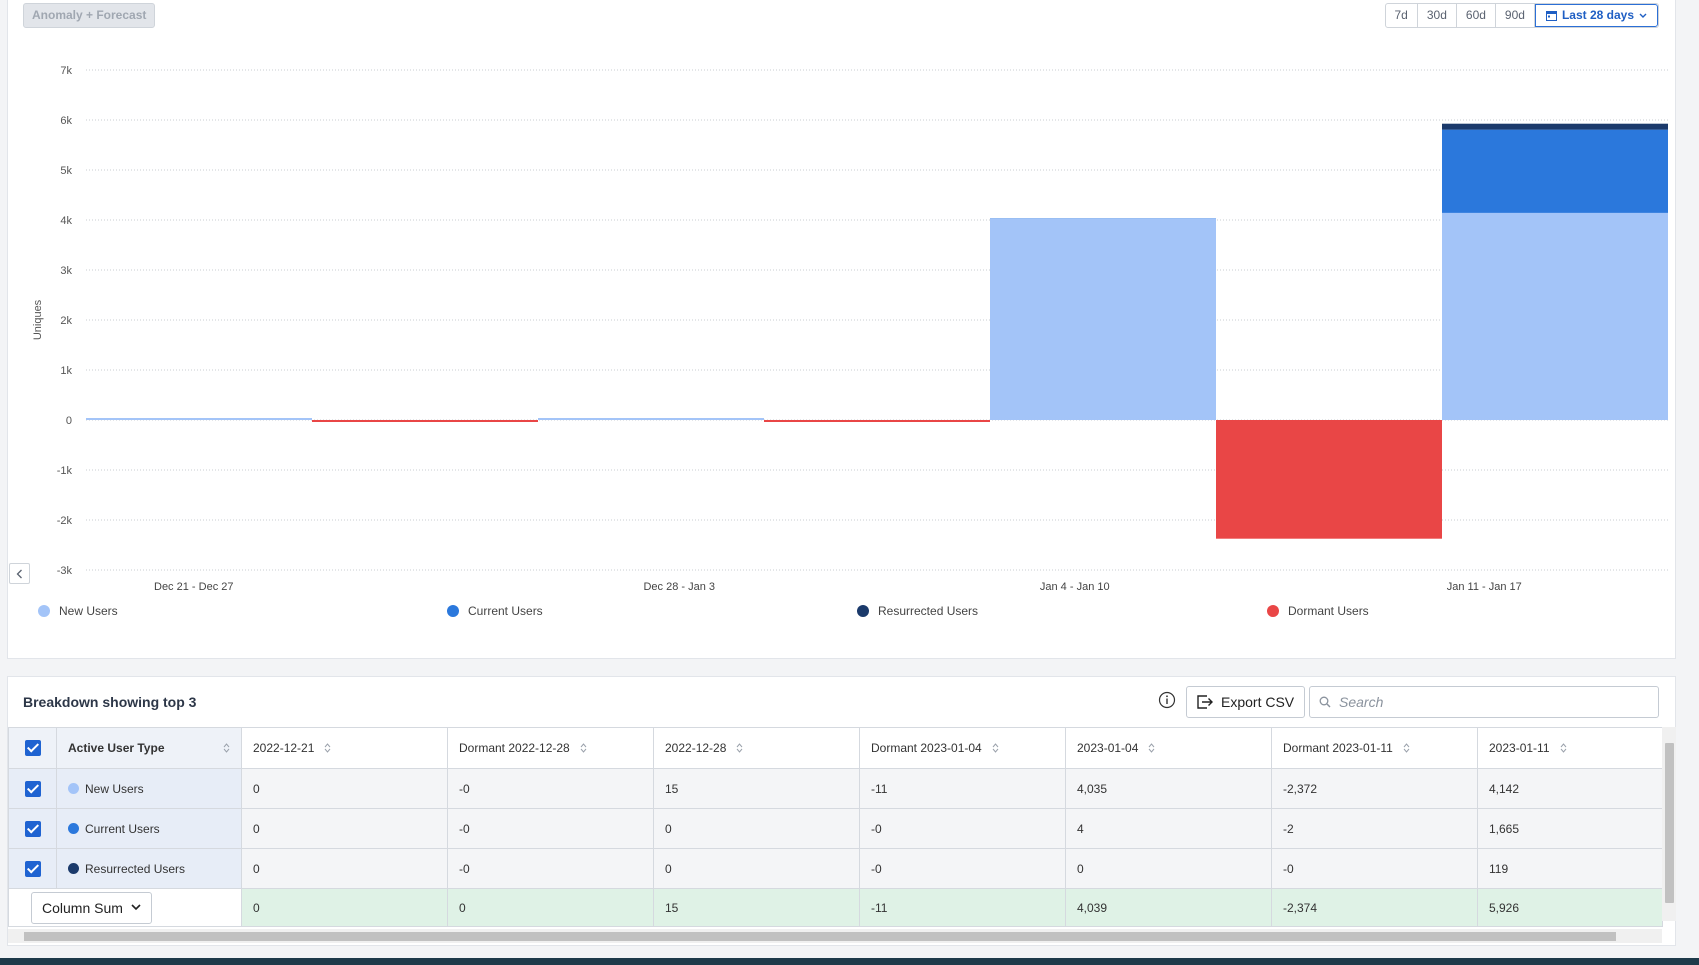  I want to click on column-header-label: Dormant 2022-12-28, so click(514, 748).